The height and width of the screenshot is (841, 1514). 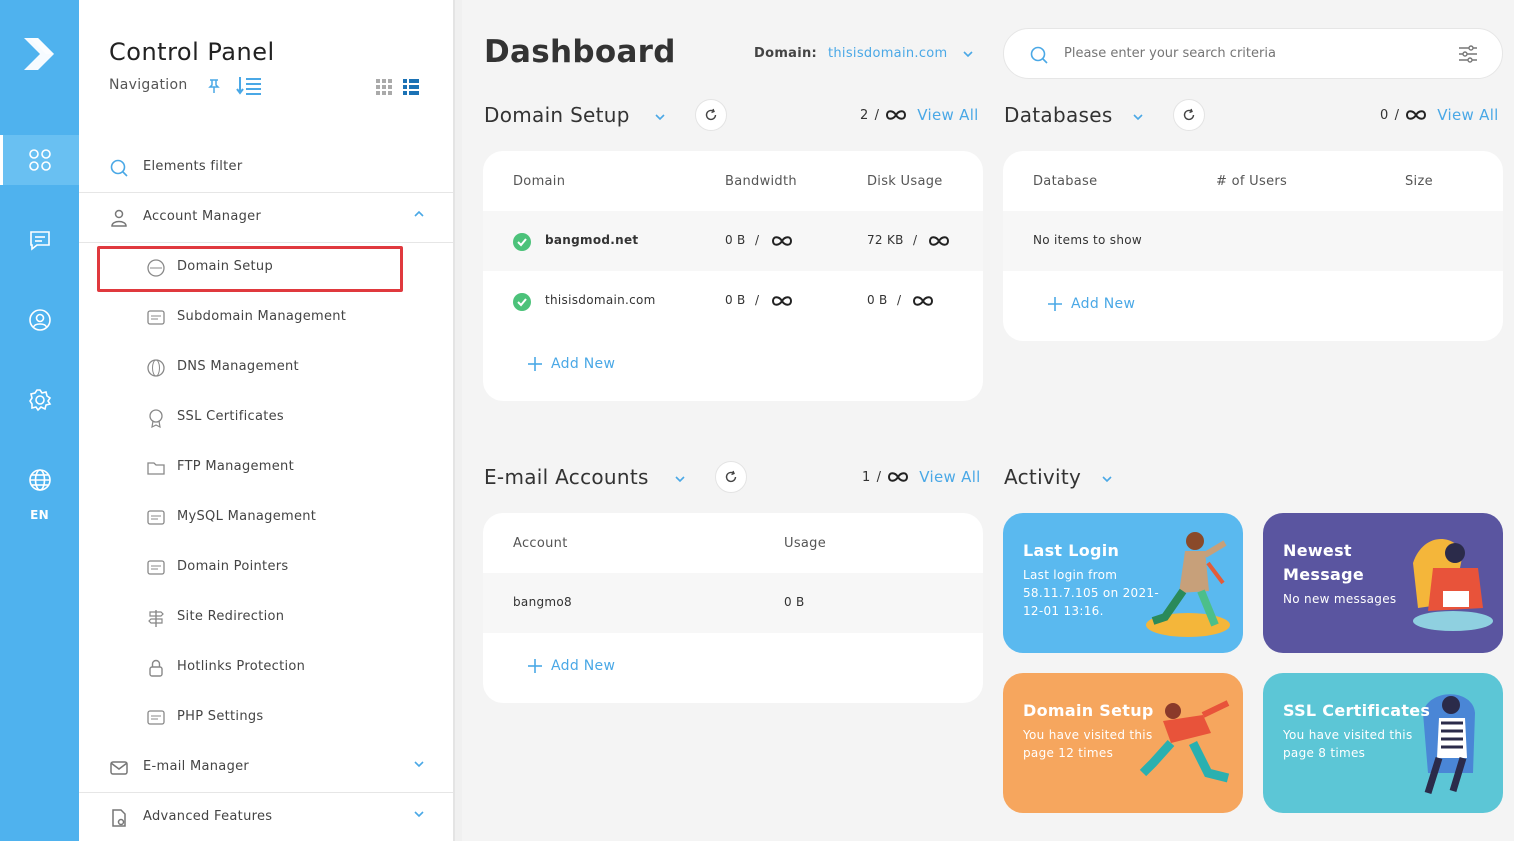 I want to click on count-value: 1, so click(x=866, y=477).